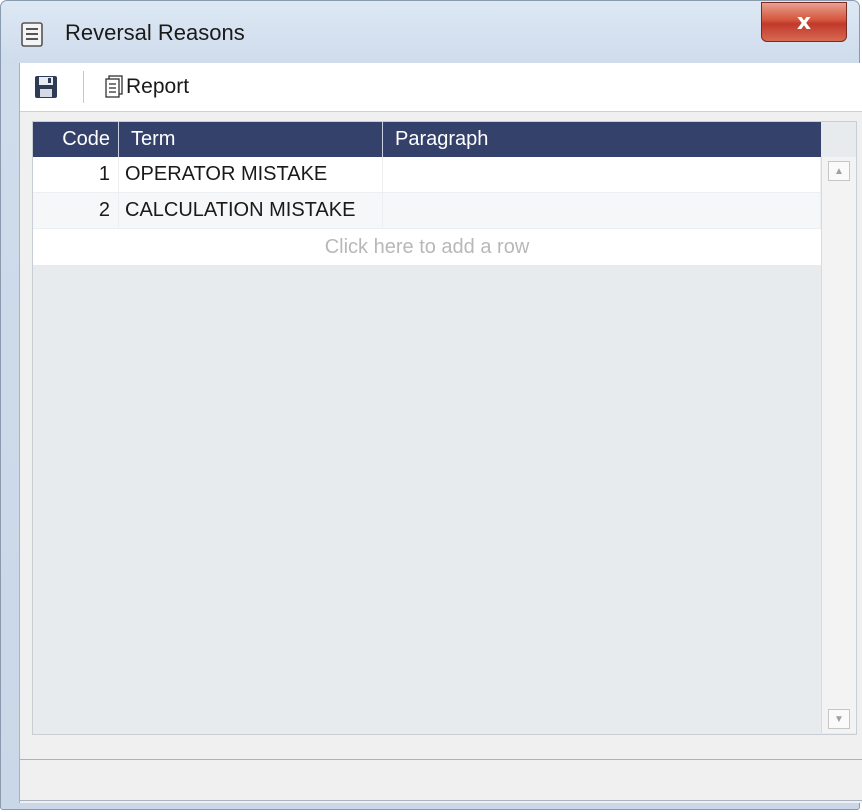 Image resolution: width=862 pixels, height=812 pixels. I want to click on report-label: Report, so click(158, 86).